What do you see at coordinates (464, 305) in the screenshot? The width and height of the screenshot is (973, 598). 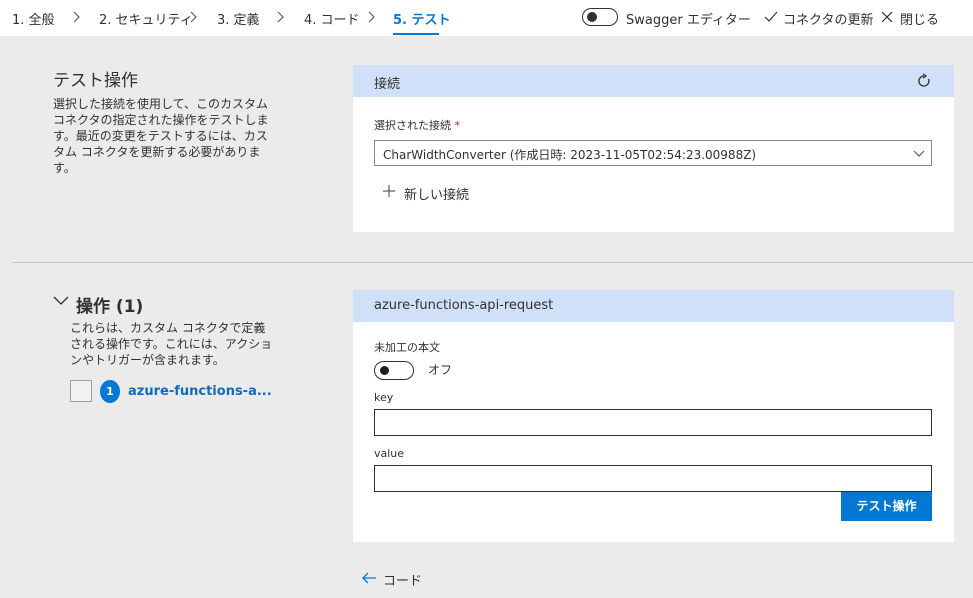 I see `request-card-title: azure-functions-api-request` at bounding box center [464, 305].